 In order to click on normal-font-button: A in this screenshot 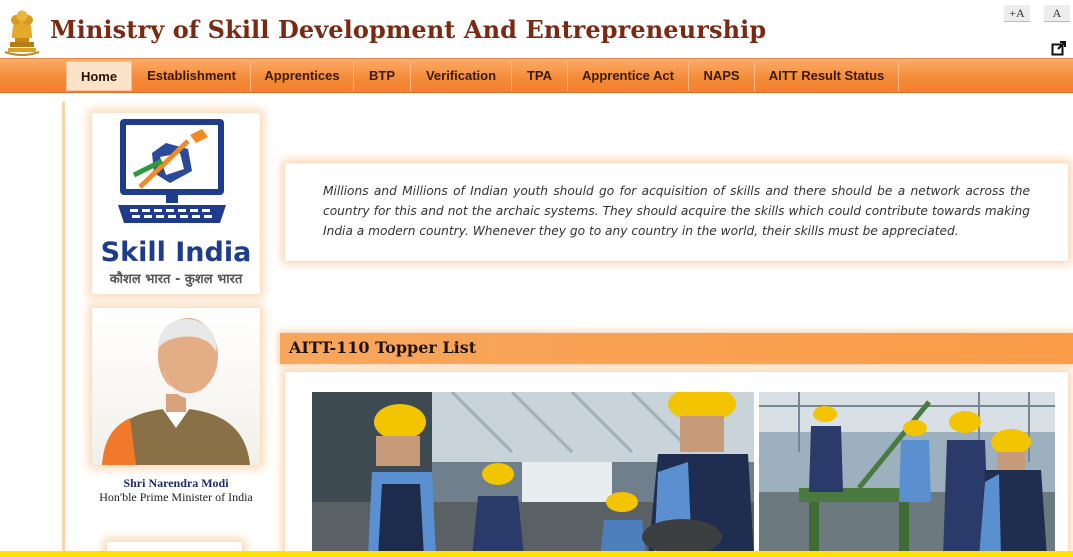, I will do `click(1057, 13)`.